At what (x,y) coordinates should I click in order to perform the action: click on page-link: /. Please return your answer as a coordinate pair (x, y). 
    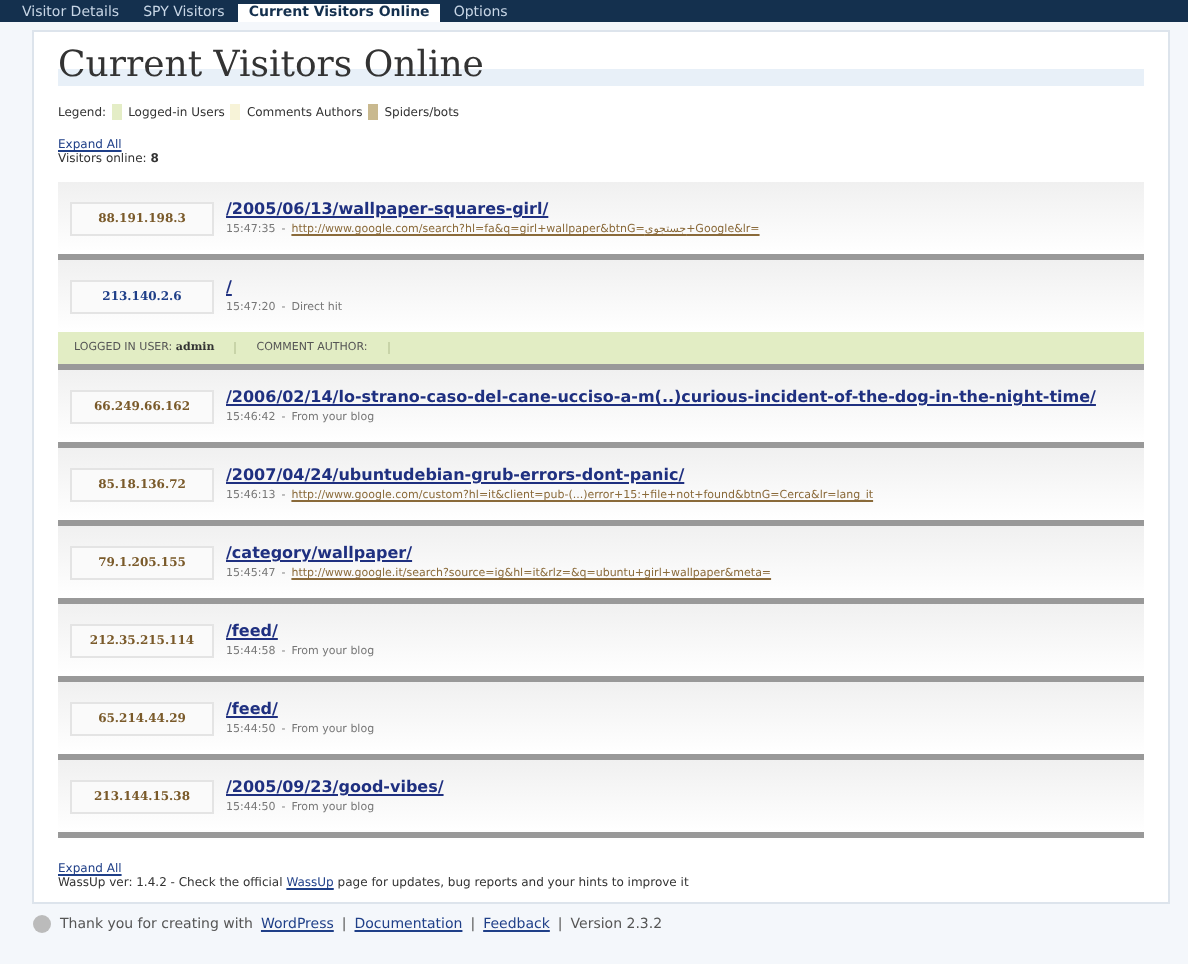
    Looking at the image, I should click on (229, 287).